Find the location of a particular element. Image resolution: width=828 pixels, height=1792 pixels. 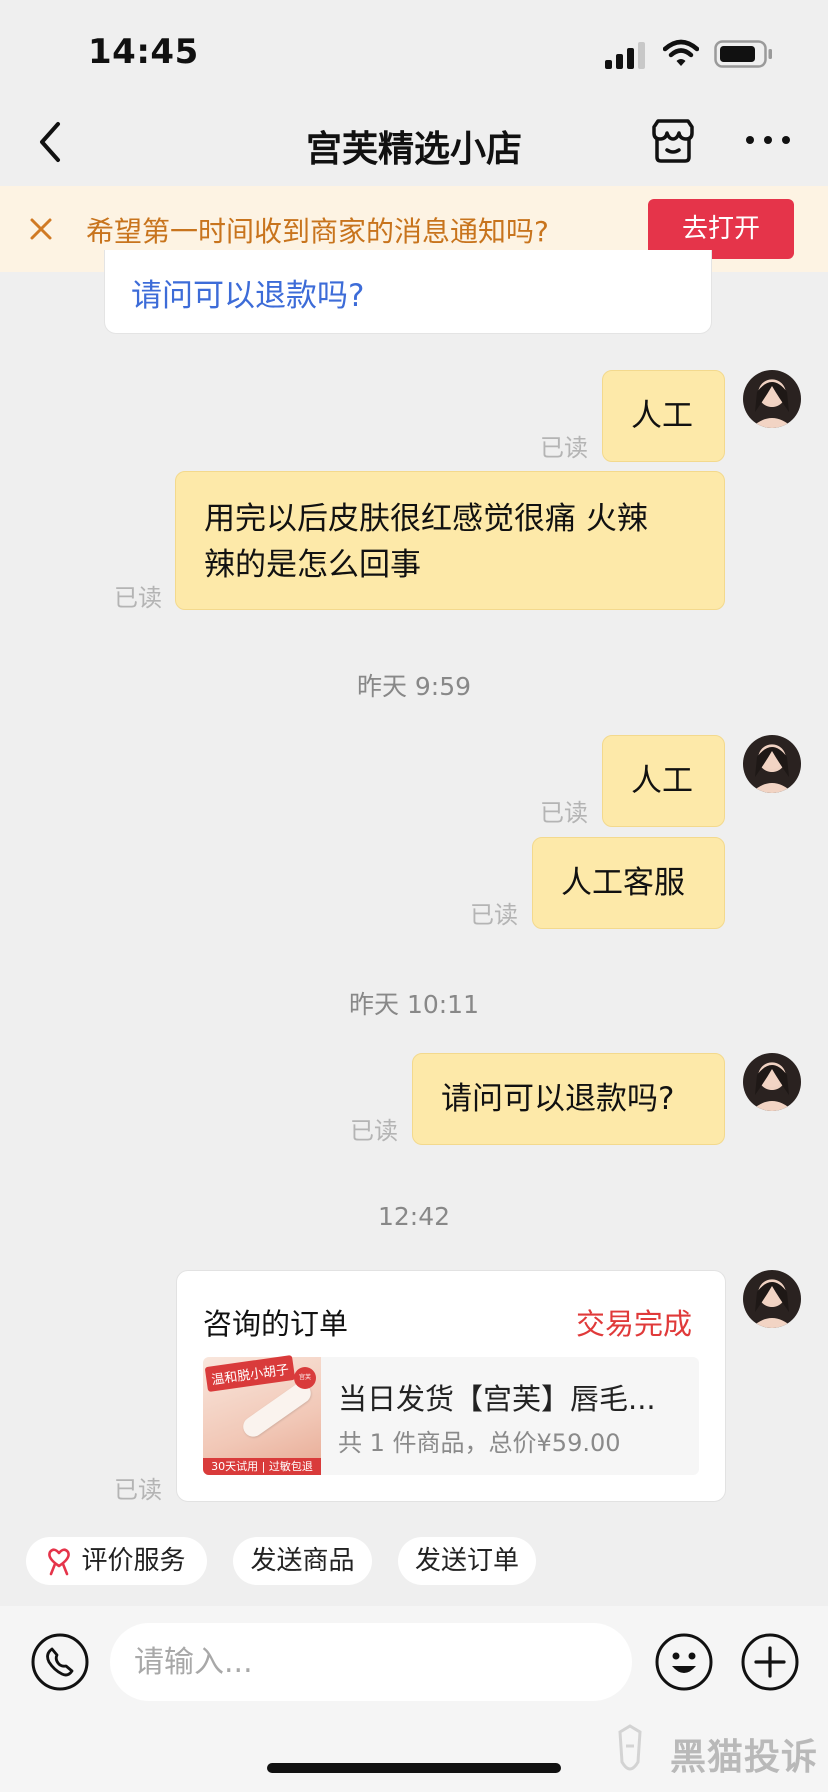

message-timestamp: 昨天 9:59 is located at coordinates (414, 686).